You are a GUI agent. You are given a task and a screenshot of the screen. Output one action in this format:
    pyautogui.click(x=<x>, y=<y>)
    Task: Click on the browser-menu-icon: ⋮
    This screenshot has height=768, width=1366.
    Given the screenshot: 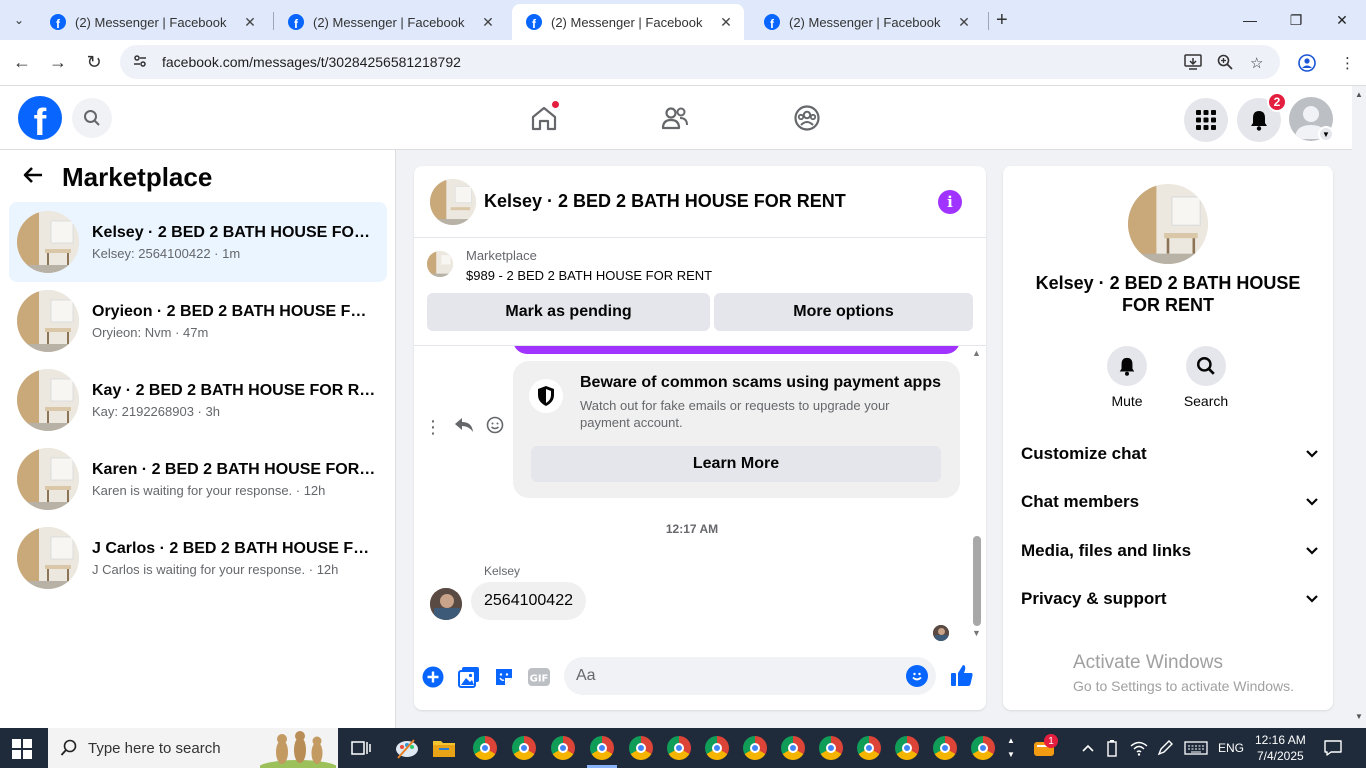 What is the action you would take?
    pyautogui.click(x=1347, y=63)
    